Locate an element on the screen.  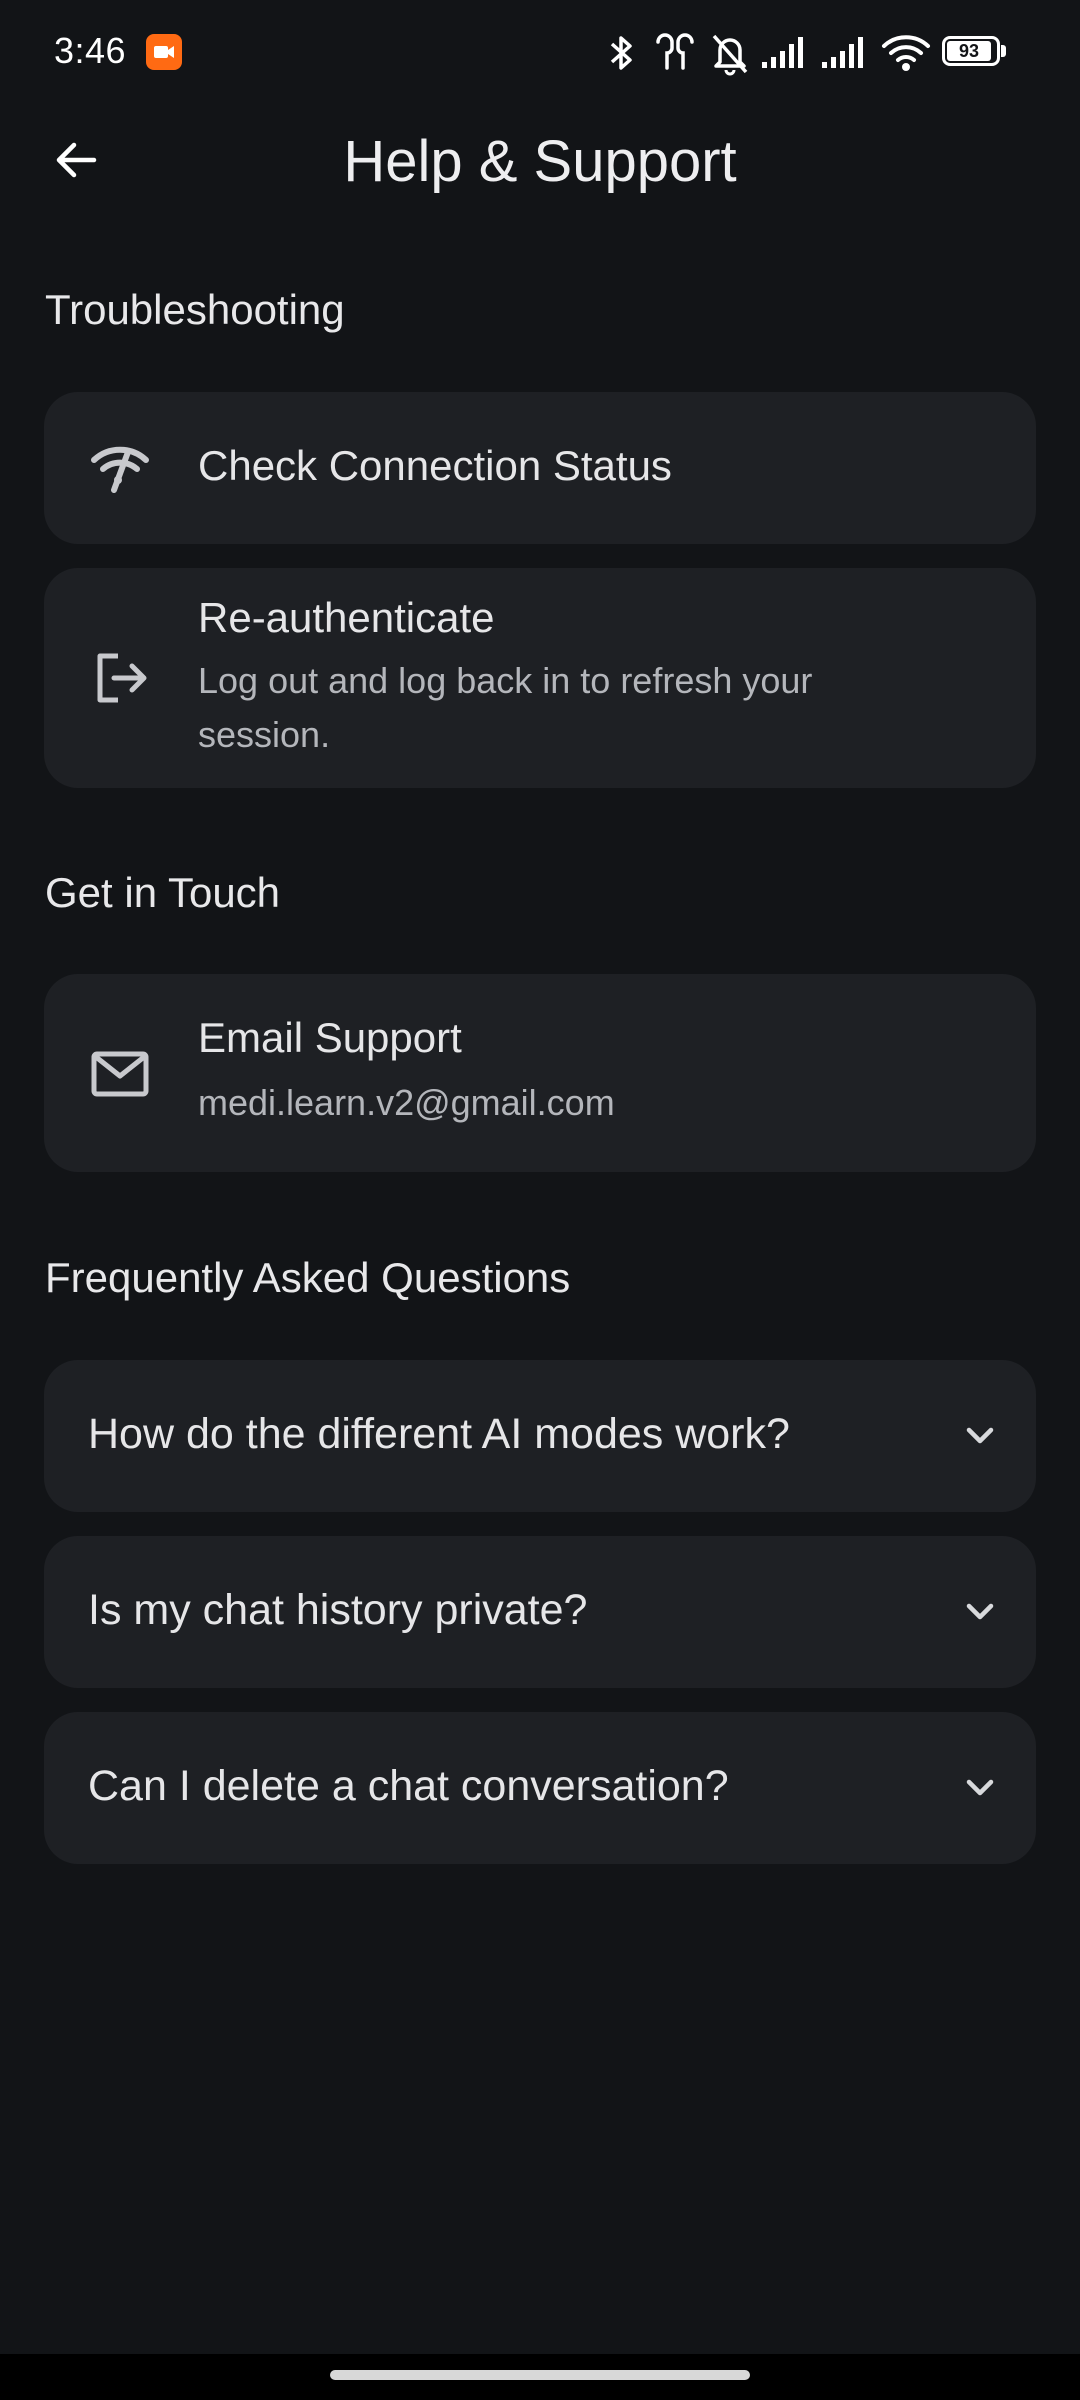
check-connection-card: Check Connection Status is located at coordinates (540, 468).